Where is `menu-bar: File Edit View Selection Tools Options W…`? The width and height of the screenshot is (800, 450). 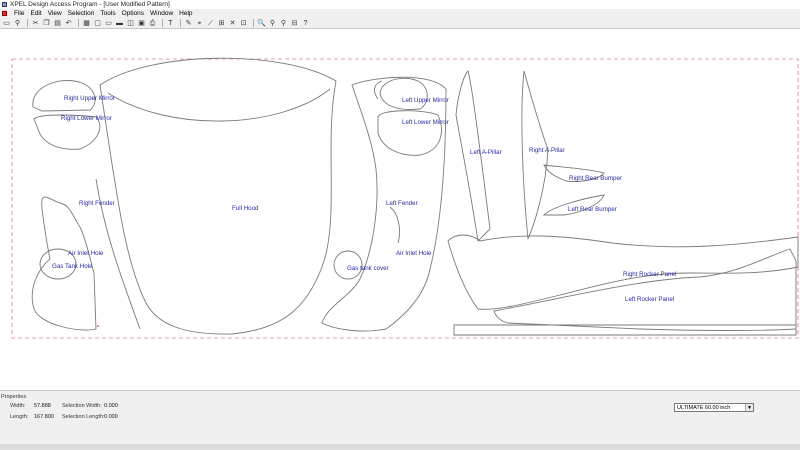 menu-bar: File Edit View Selection Tools Options W… is located at coordinates (400, 13).